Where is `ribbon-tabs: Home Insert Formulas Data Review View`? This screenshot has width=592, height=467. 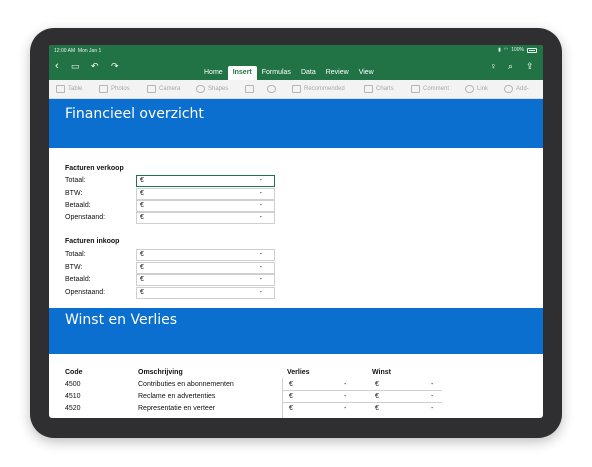 ribbon-tabs: Home Insert Formulas Data Review View is located at coordinates (289, 73).